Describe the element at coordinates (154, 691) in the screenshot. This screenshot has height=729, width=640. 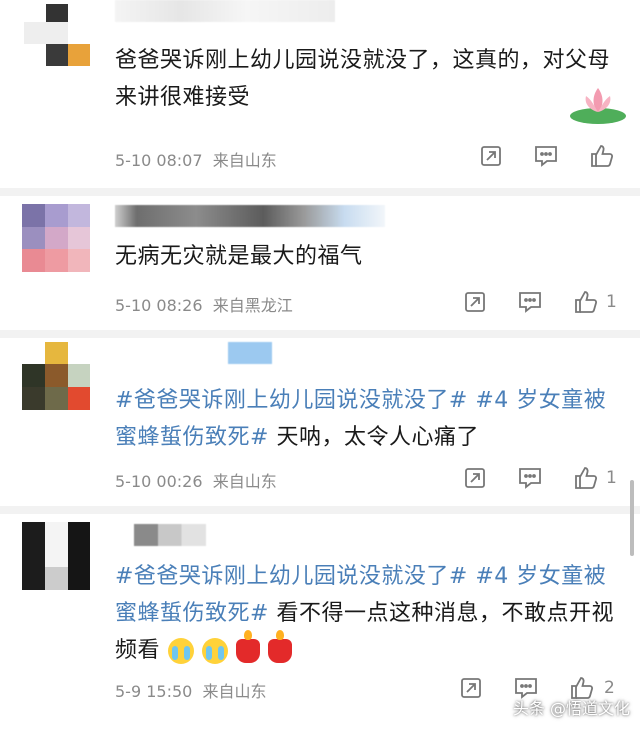
I see `comment-time: 5-9 15:50` at that location.